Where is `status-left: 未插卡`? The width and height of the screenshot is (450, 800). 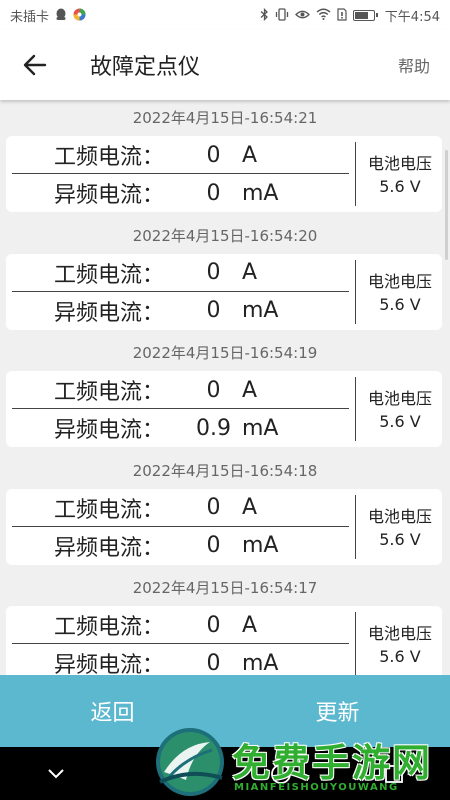 status-left: 未插卡 is located at coordinates (48, 15).